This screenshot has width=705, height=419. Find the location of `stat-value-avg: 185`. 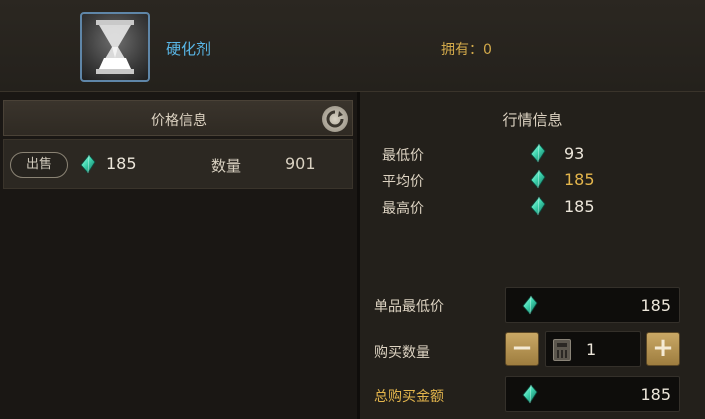

stat-value-avg: 185 is located at coordinates (579, 179).